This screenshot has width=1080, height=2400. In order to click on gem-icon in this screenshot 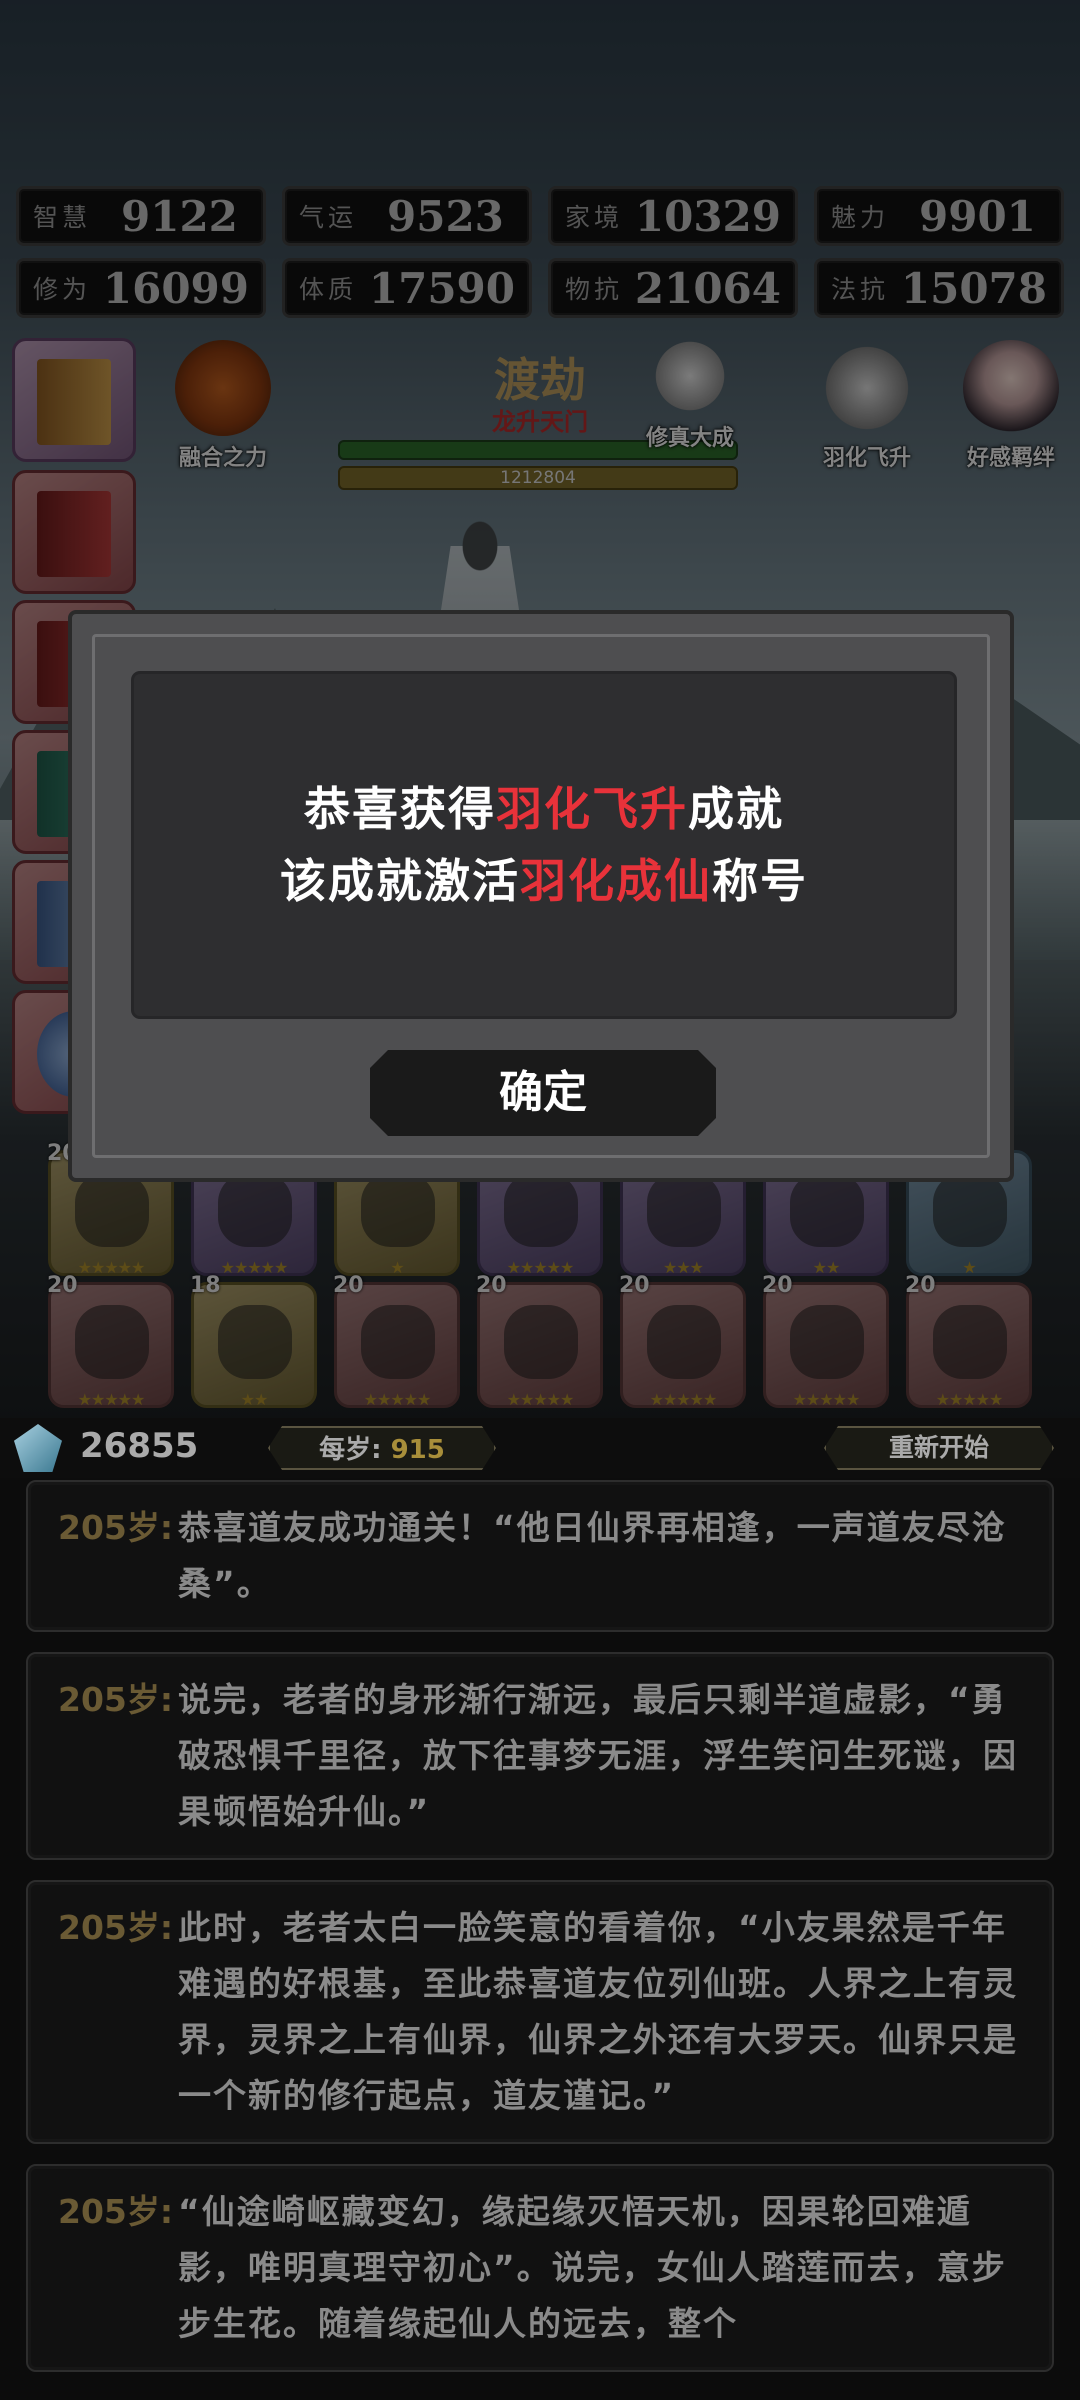, I will do `click(38, 1448)`.